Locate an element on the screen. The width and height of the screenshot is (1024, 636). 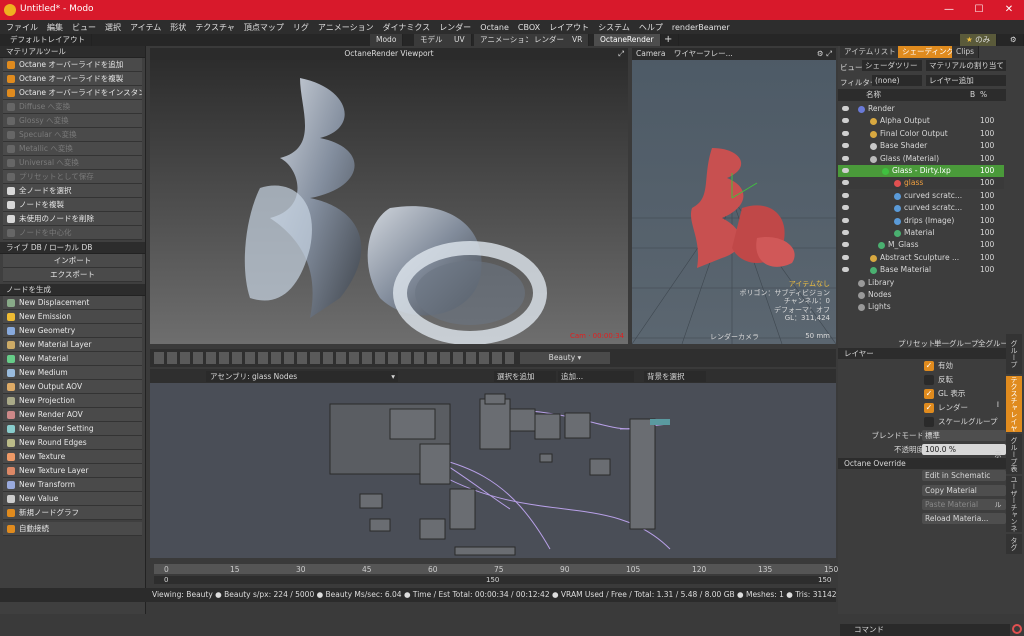
tab-modo: Modo is located at coordinates (387, 40).